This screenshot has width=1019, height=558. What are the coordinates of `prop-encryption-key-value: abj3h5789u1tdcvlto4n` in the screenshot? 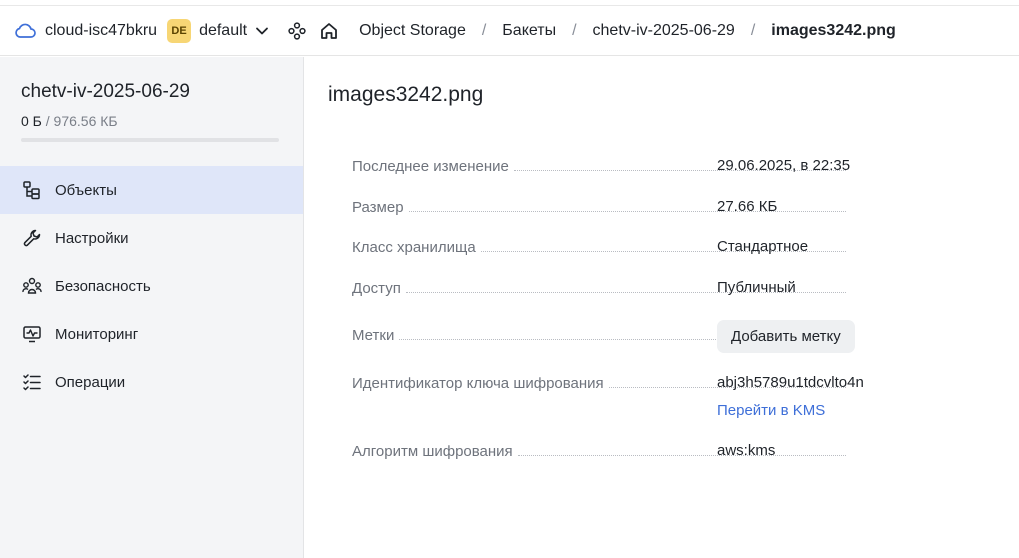 It's located at (790, 382).